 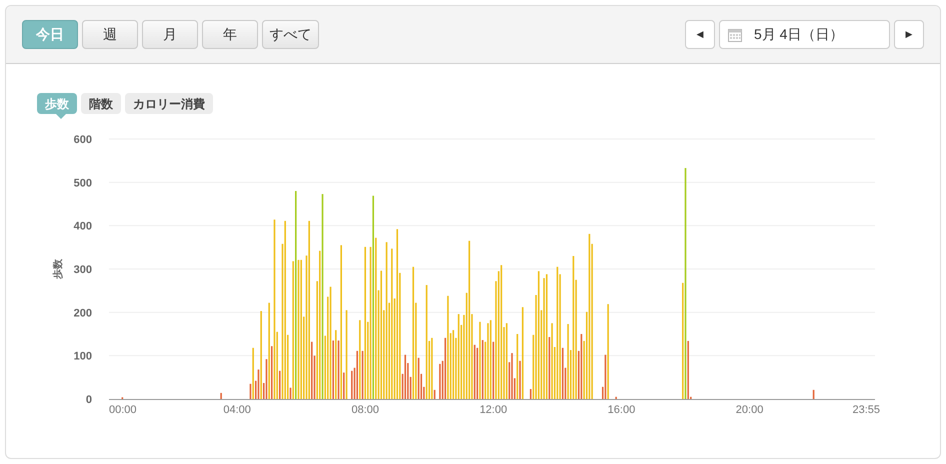 What do you see at coordinates (735, 35) in the screenshot?
I see `calendar-icon` at bounding box center [735, 35].